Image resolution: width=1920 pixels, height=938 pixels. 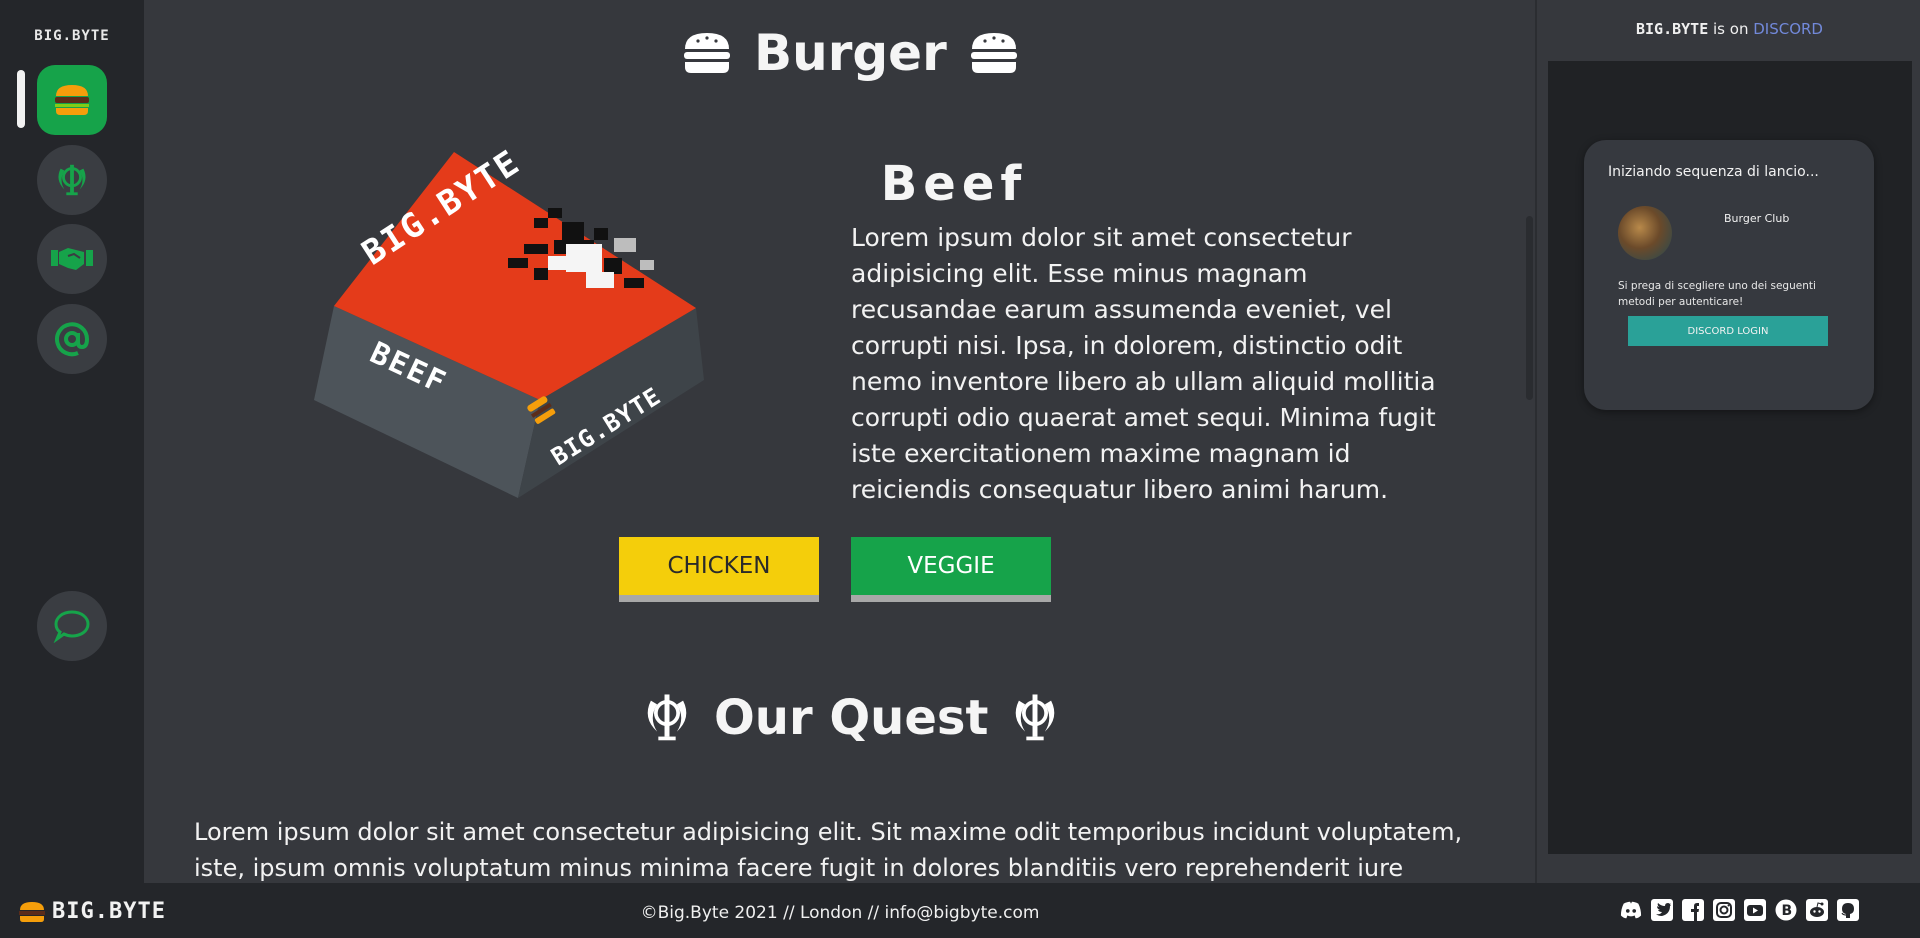 What do you see at coordinates (72, 441) in the screenshot?
I see `sidebar: BIG.BYTE` at bounding box center [72, 441].